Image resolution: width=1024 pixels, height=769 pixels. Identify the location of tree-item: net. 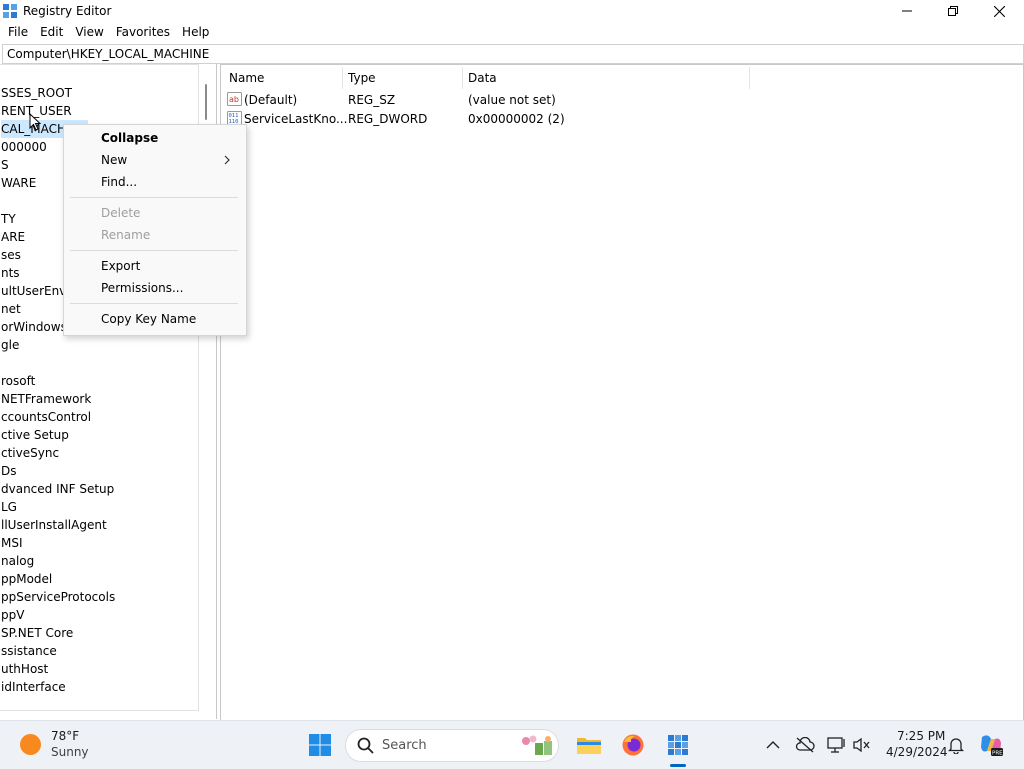
(11, 309).